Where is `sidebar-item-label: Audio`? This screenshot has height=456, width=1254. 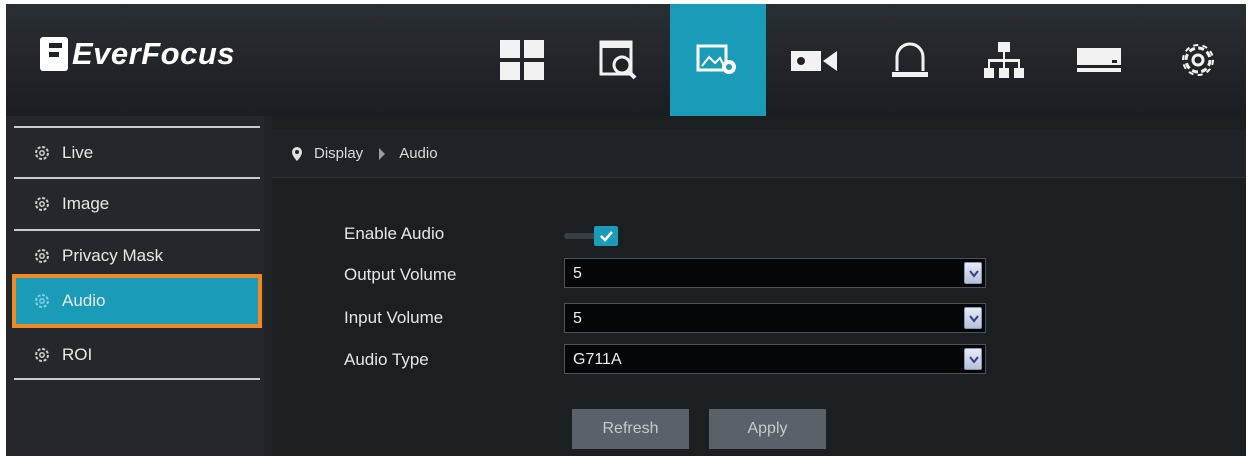
sidebar-item-label: Audio is located at coordinates (84, 300).